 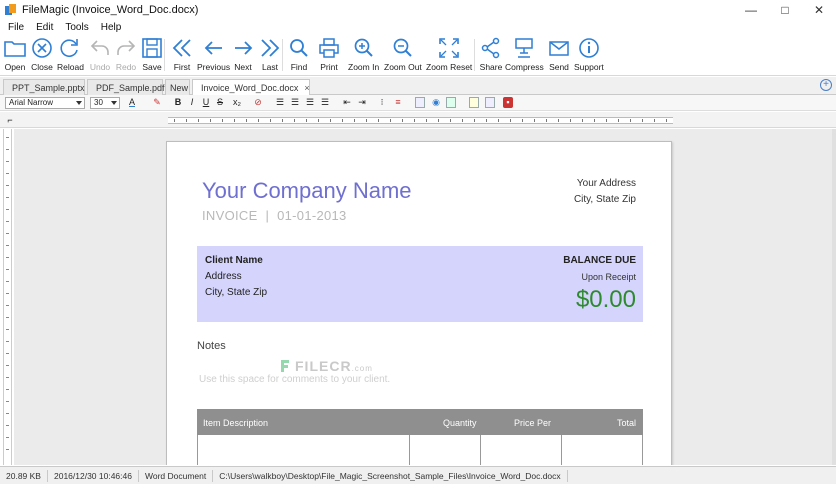 What do you see at coordinates (126, 55) in the screenshot?
I see `redo-button: Redo` at bounding box center [126, 55].